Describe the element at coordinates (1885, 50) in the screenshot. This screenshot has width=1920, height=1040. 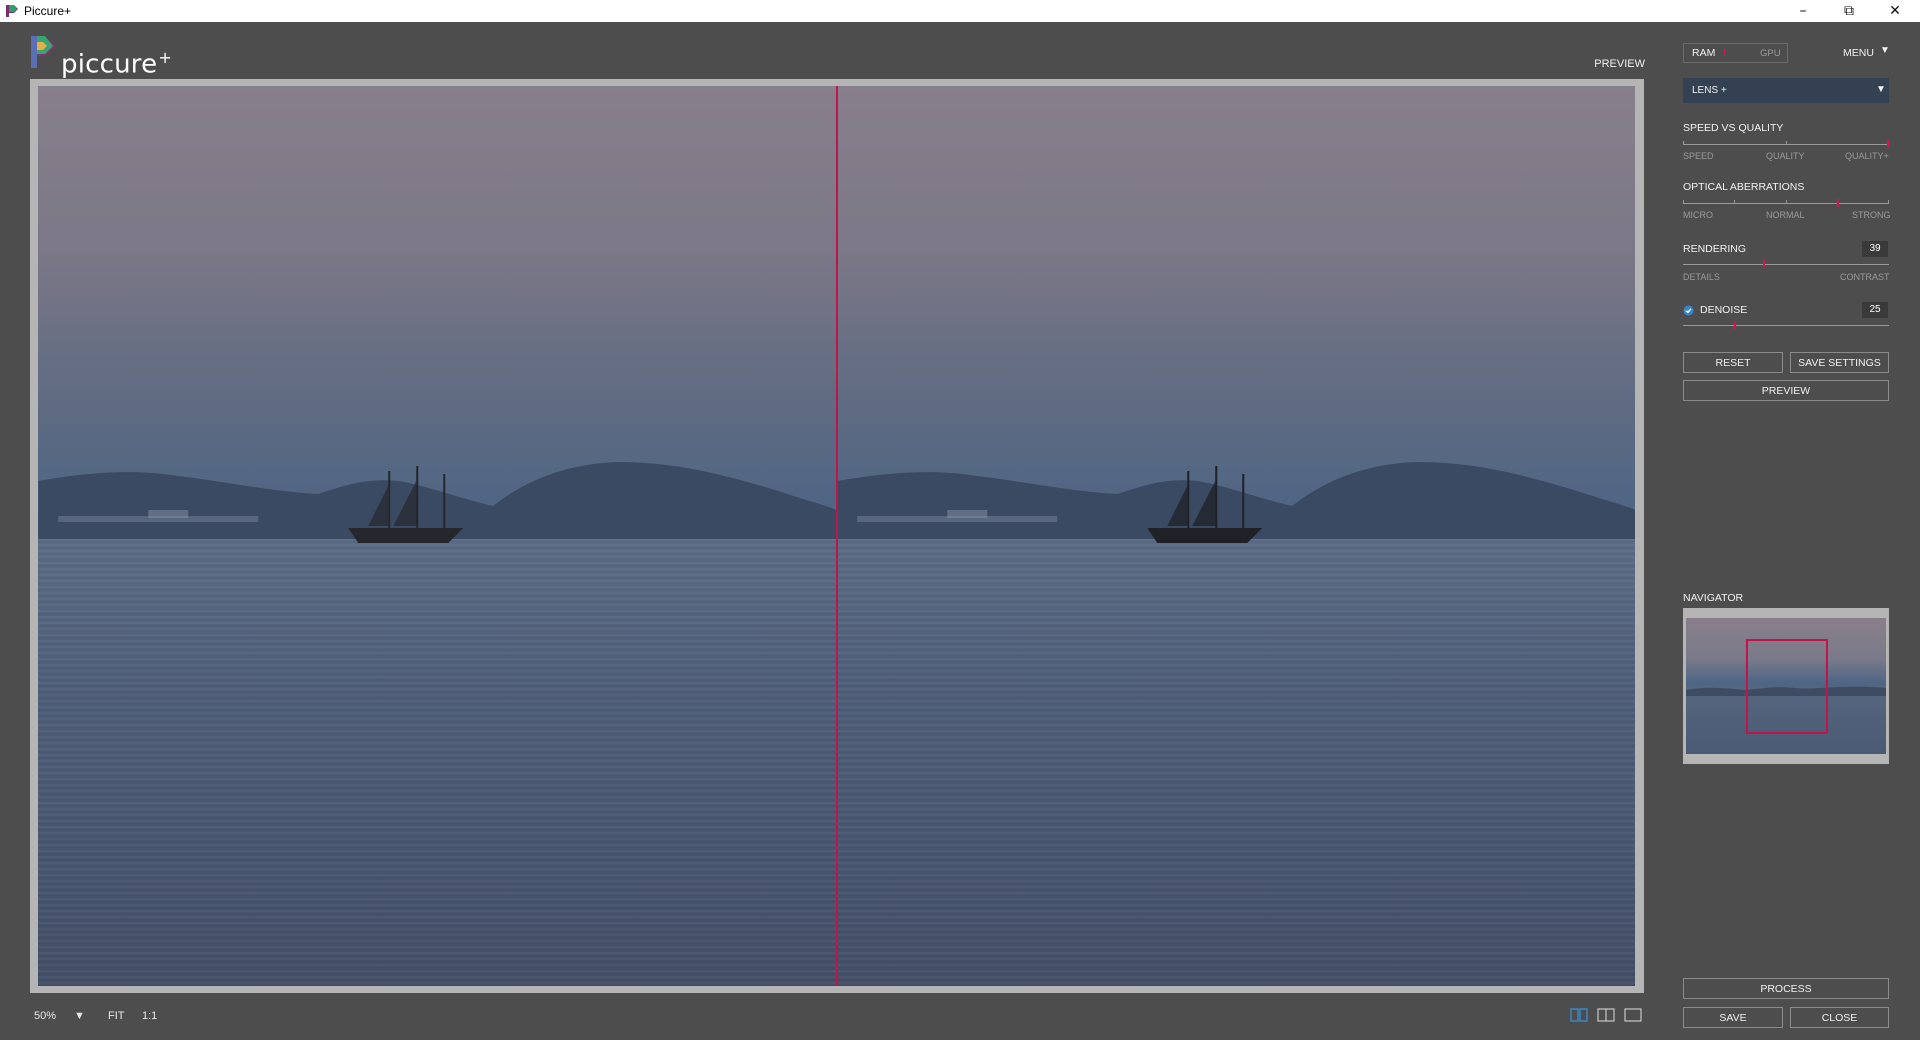
I see `menu-arrow-icon: ▼` at that location.